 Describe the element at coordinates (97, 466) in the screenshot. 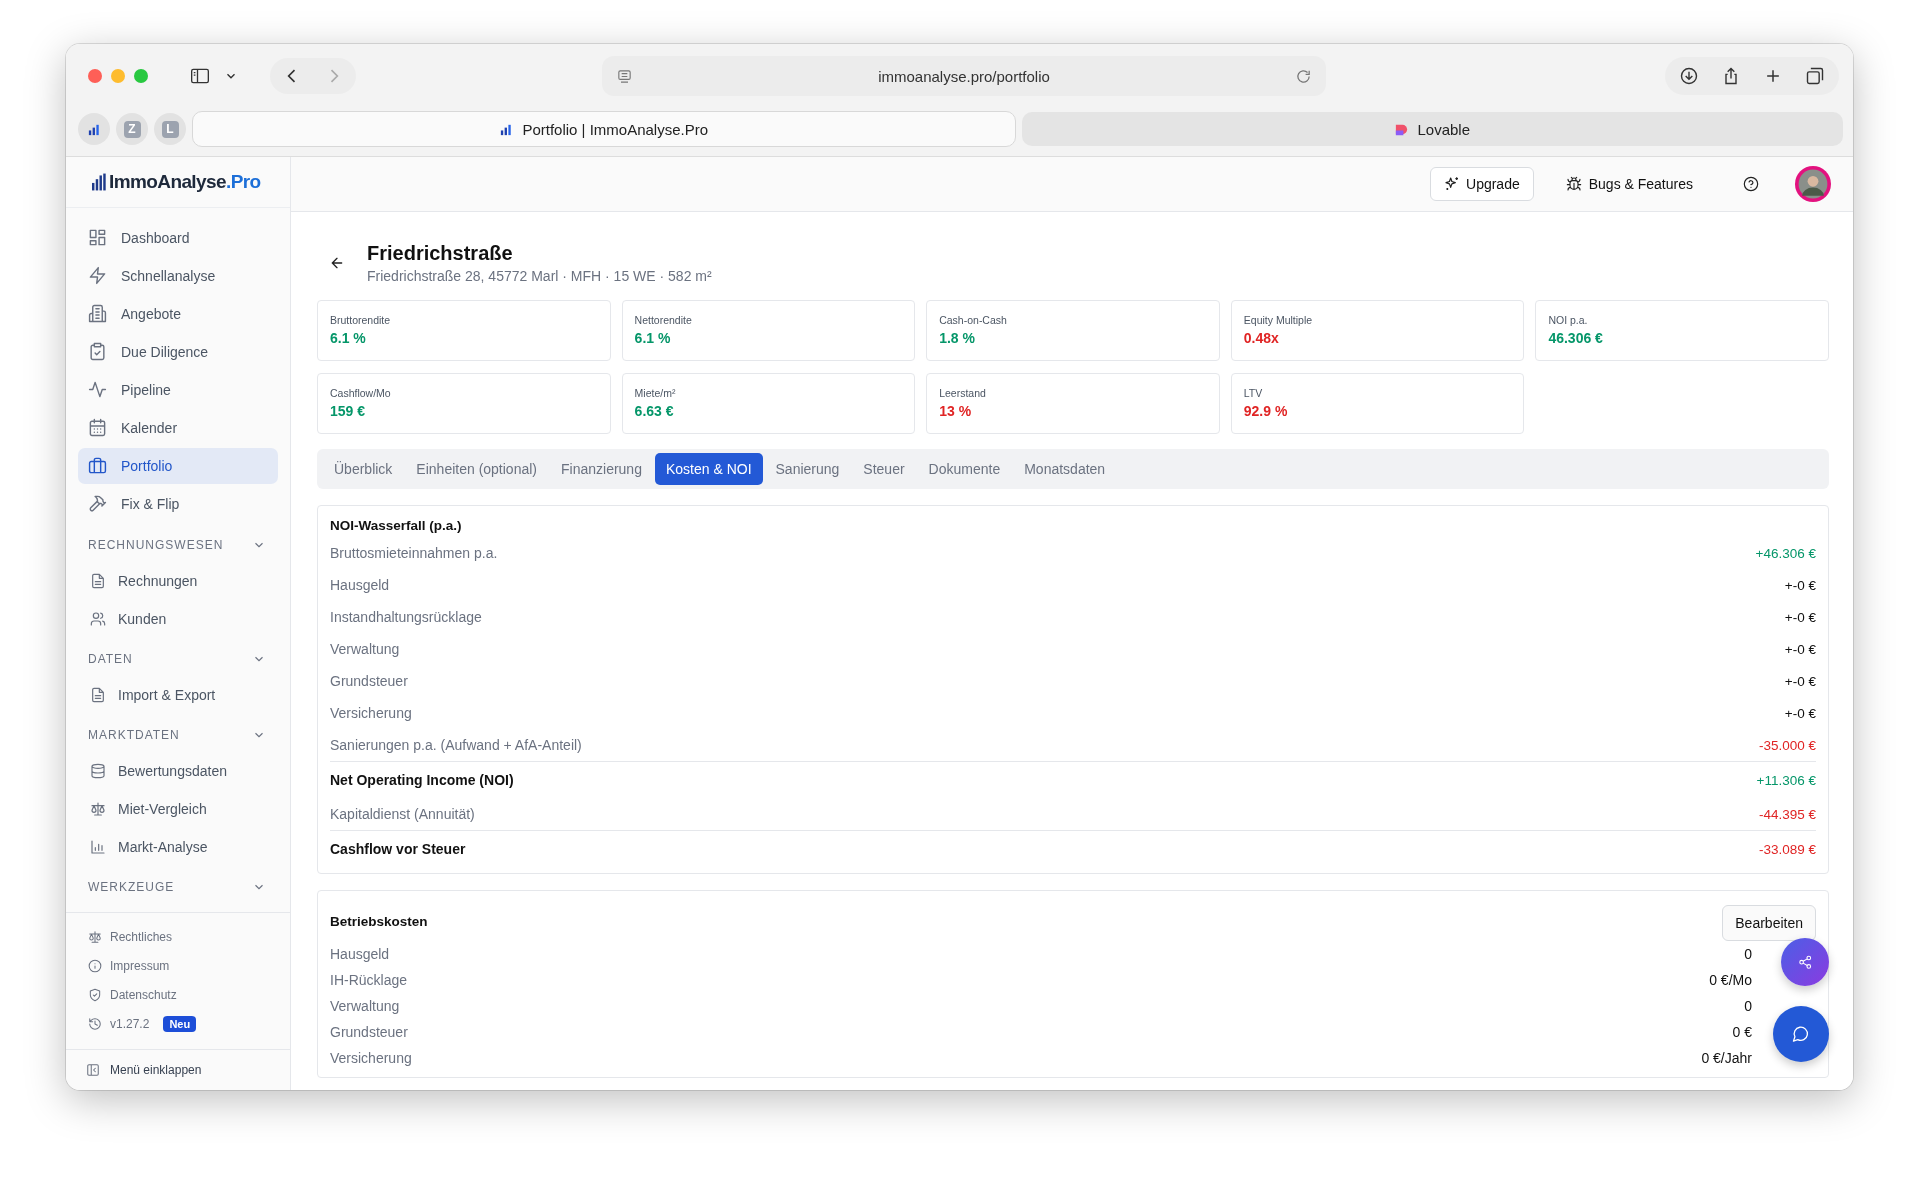

I see `briefcase-icon` at that location.